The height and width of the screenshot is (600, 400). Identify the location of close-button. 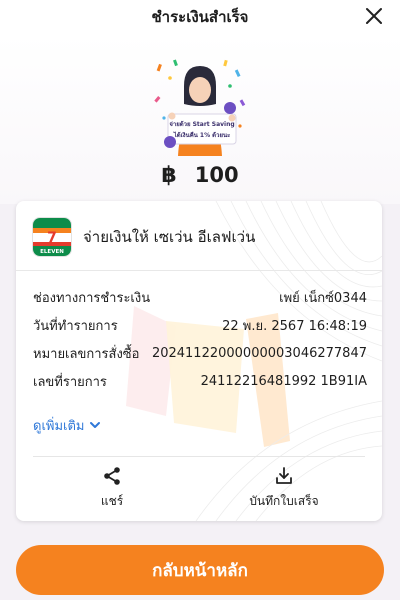
(374, 16).